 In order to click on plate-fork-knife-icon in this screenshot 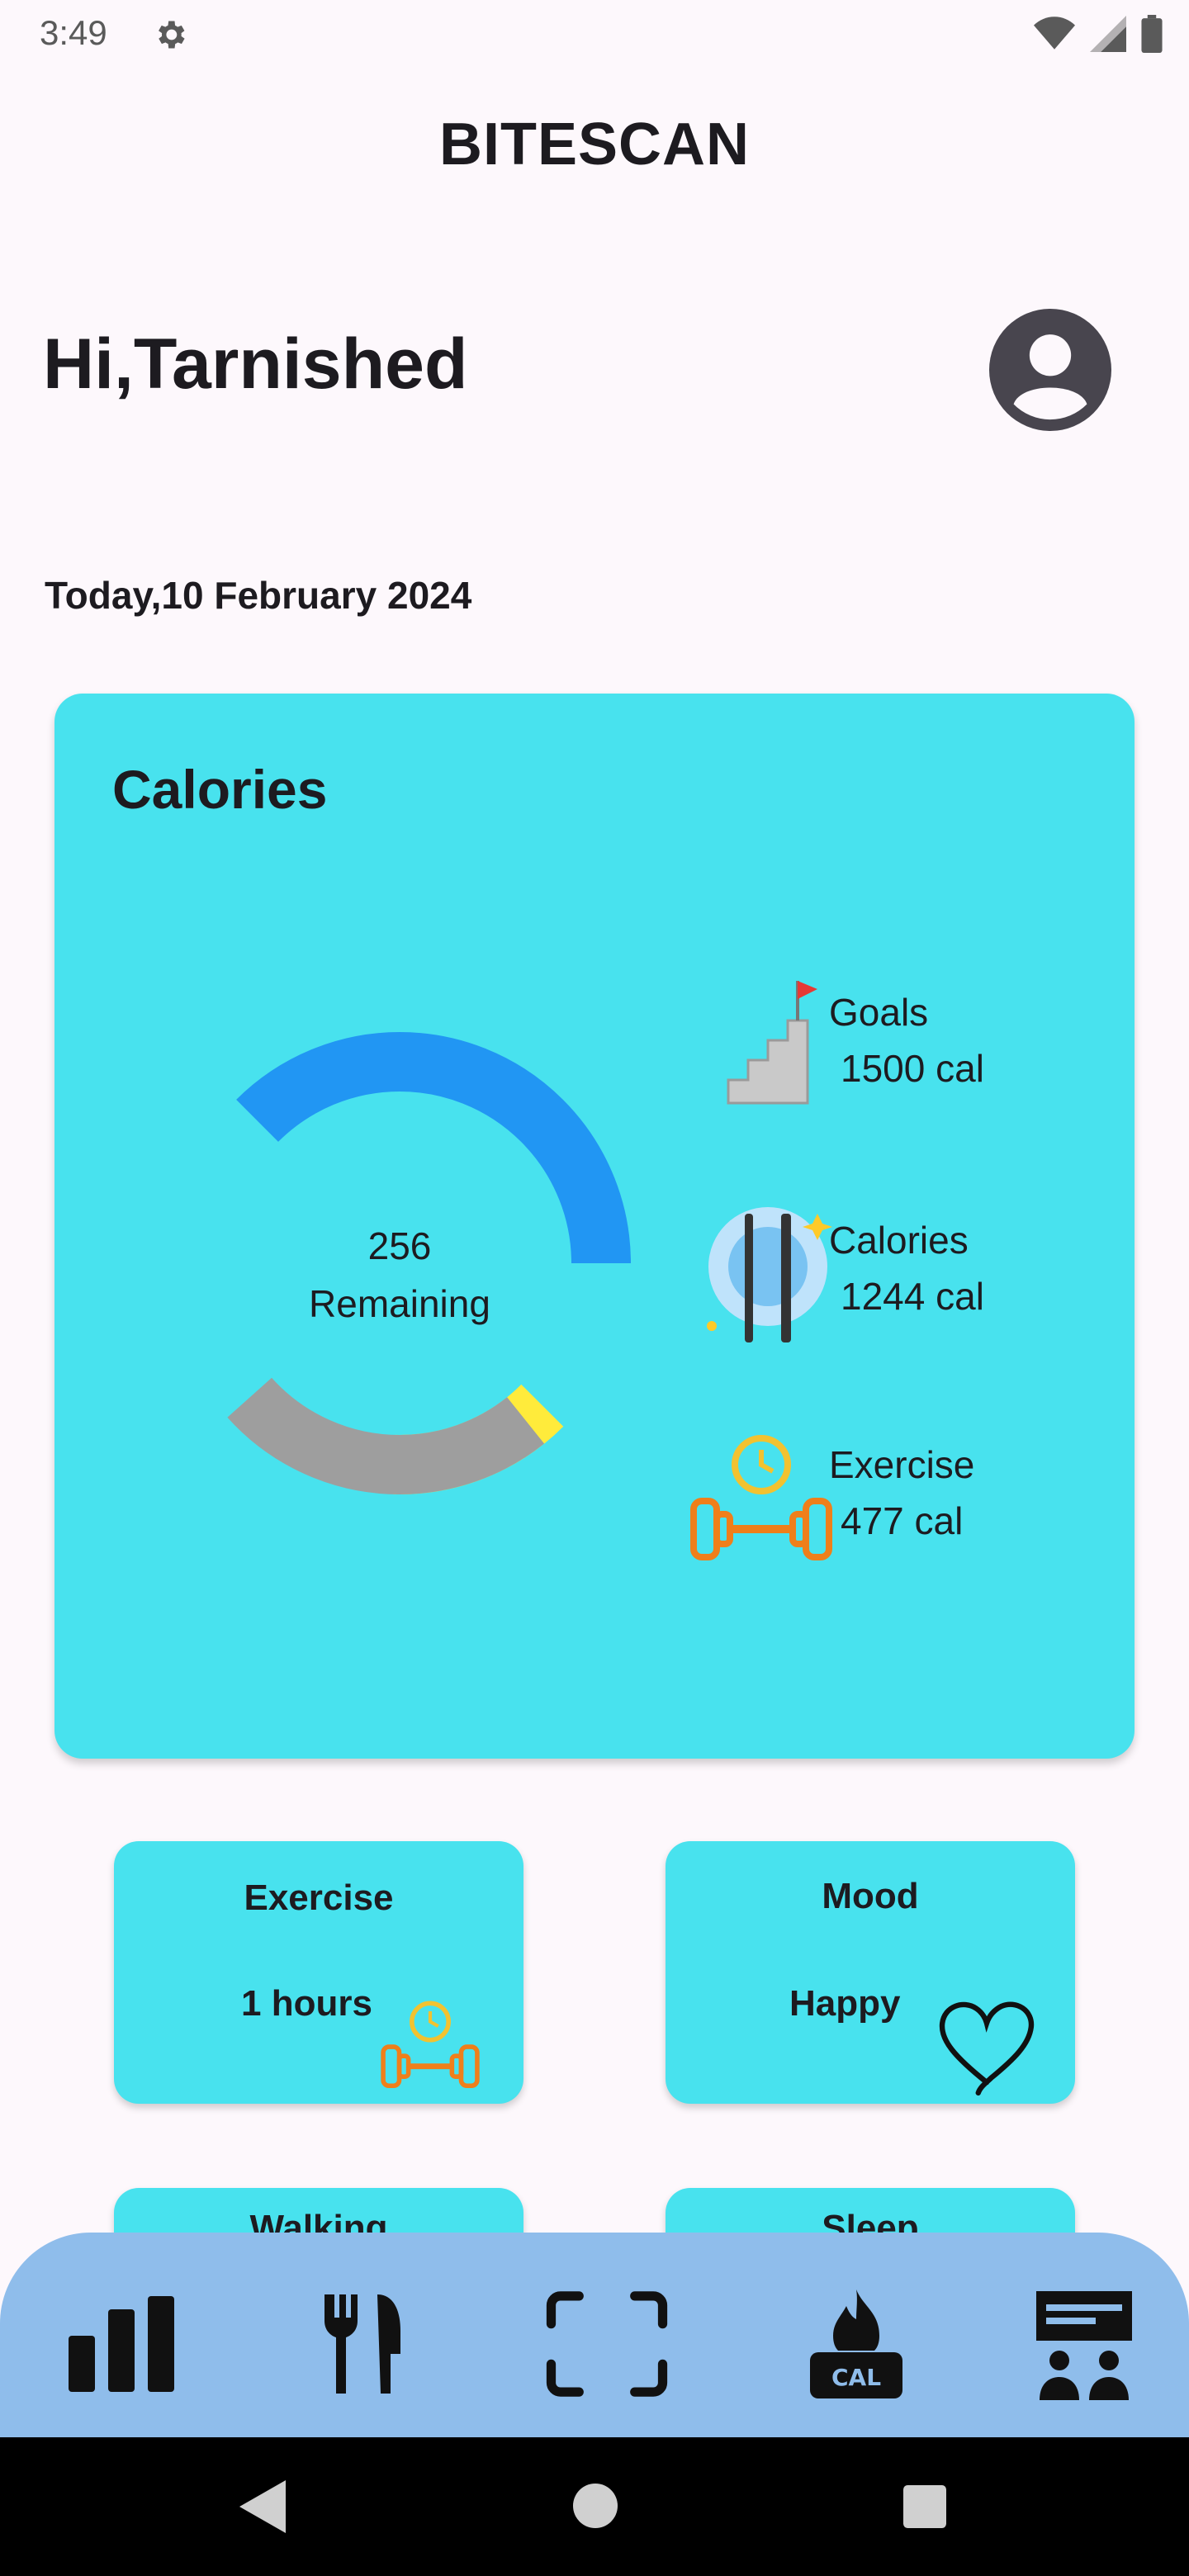, I will do `click(769, 1274)`.